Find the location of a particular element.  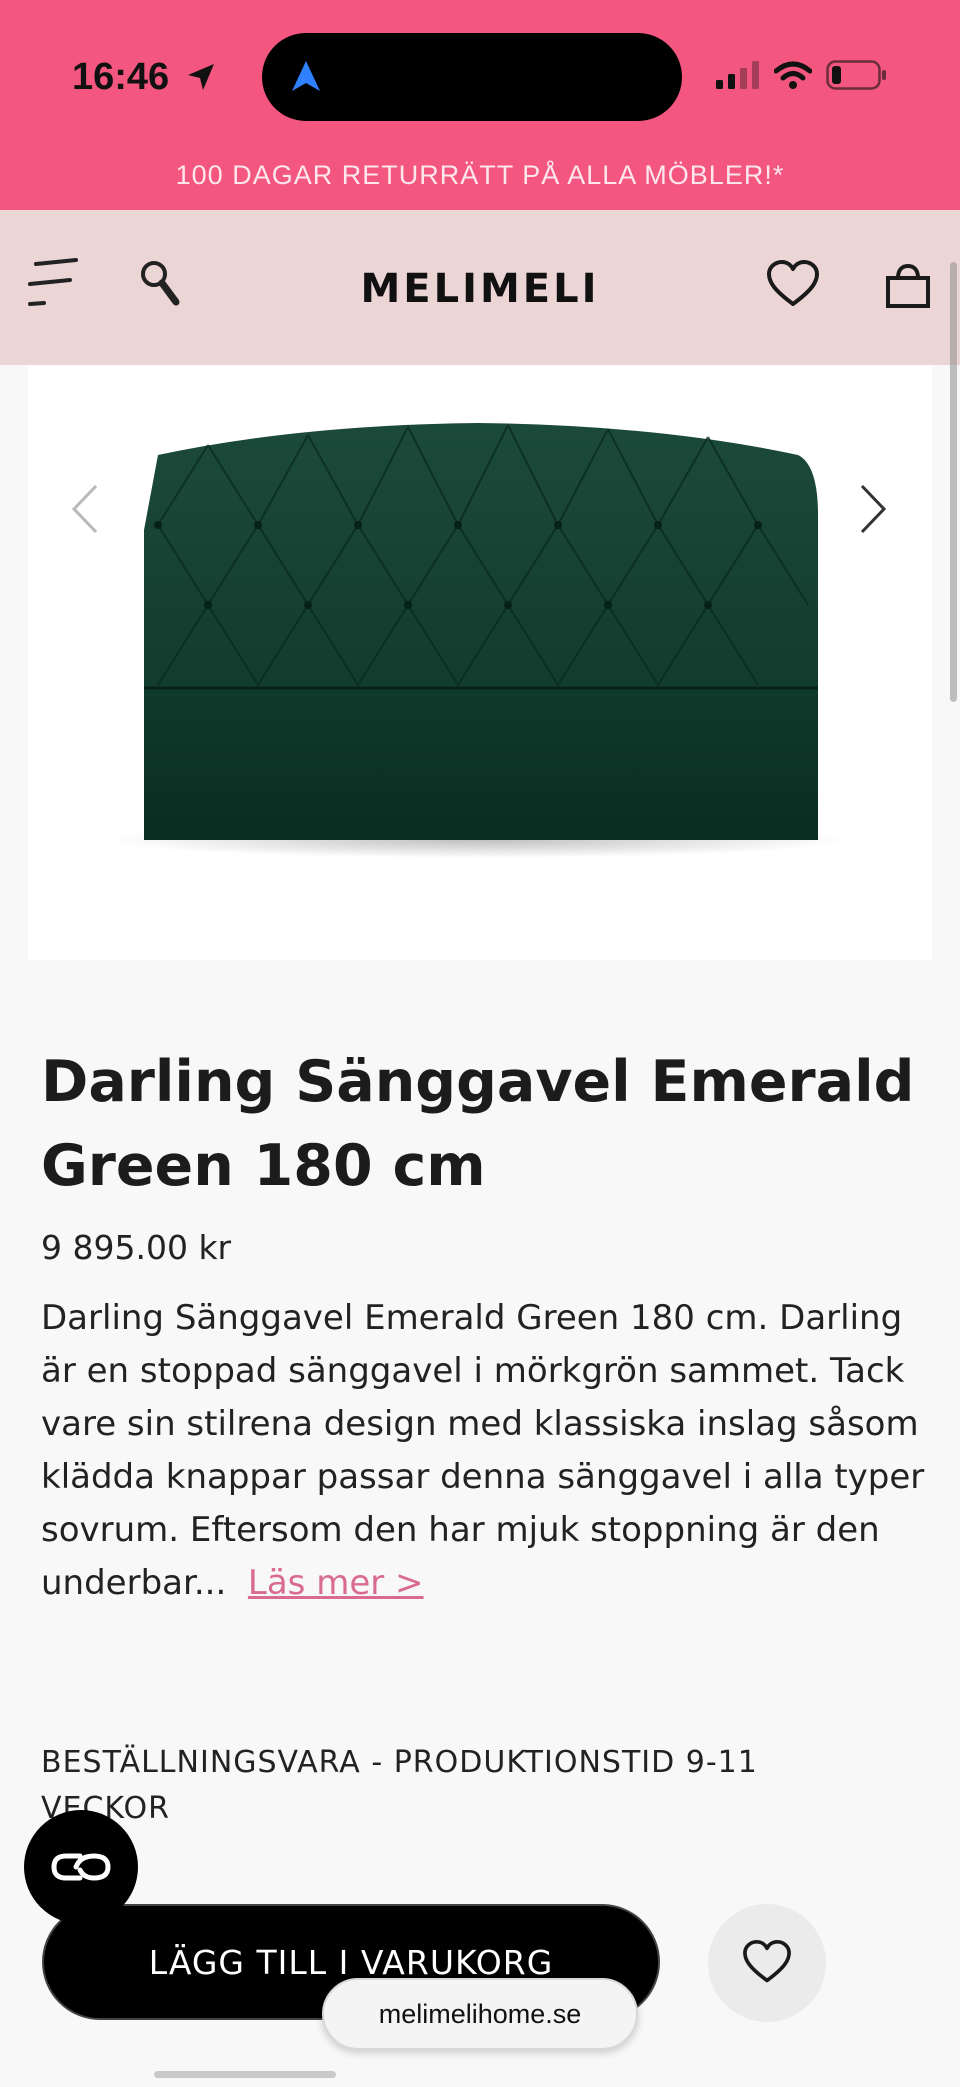

status-time: 16:46 is located at coordinates (121, 77).